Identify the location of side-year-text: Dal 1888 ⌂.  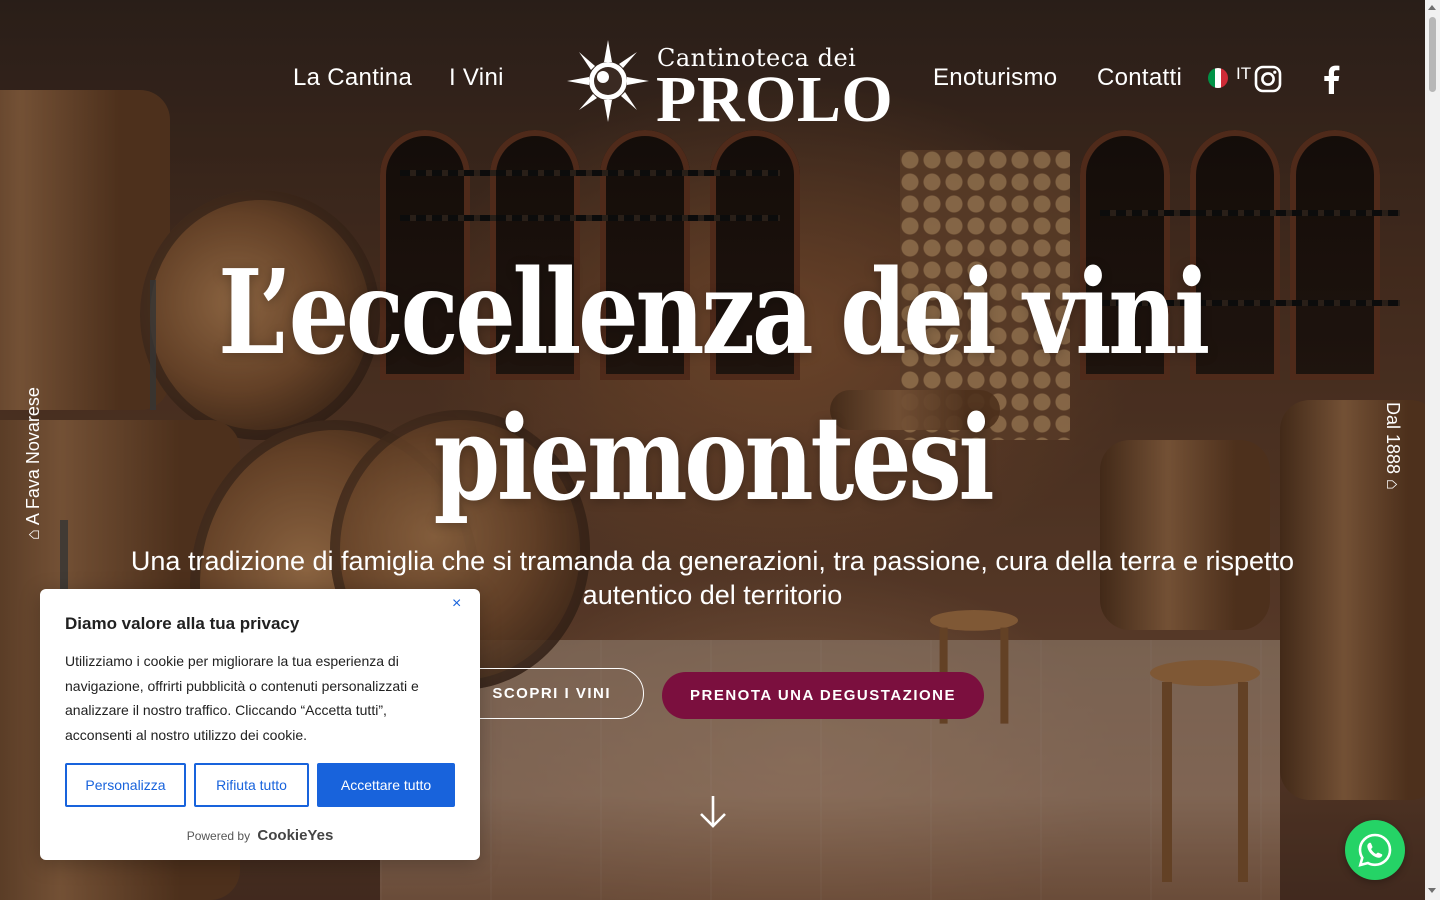
(1393, 446).